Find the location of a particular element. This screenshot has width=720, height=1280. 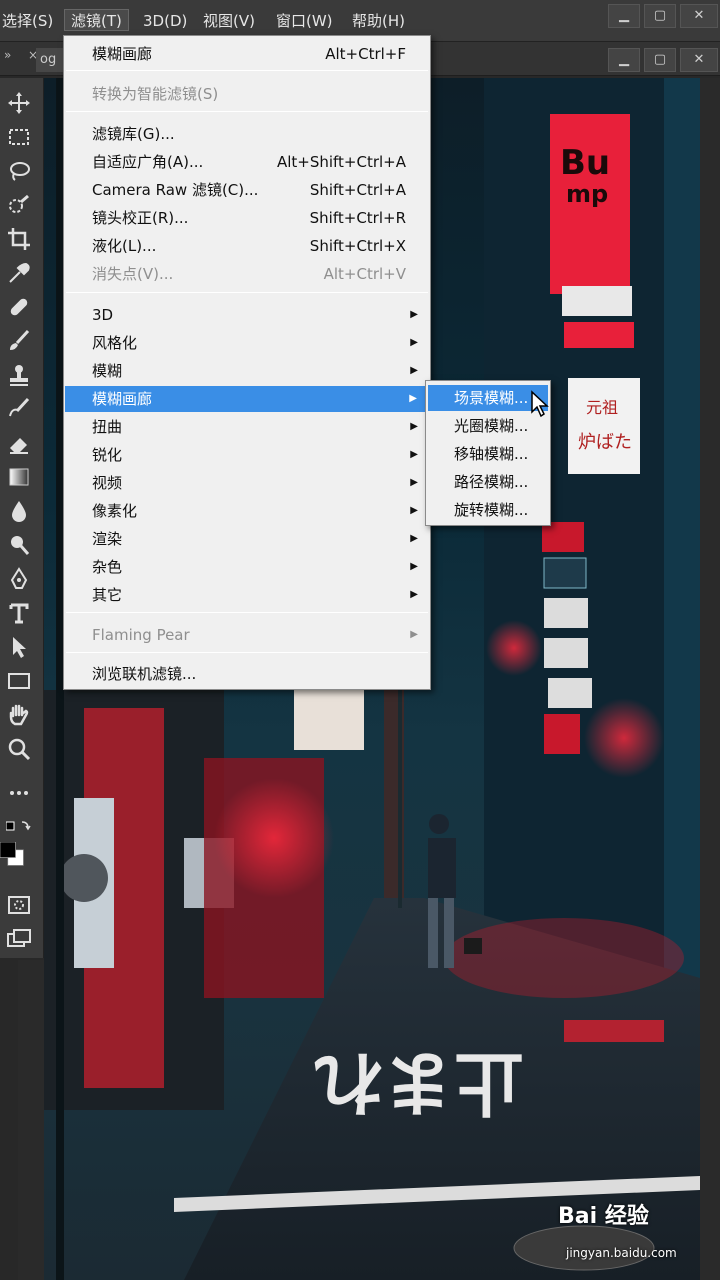

more-icon is located at coordinates (19, 793).